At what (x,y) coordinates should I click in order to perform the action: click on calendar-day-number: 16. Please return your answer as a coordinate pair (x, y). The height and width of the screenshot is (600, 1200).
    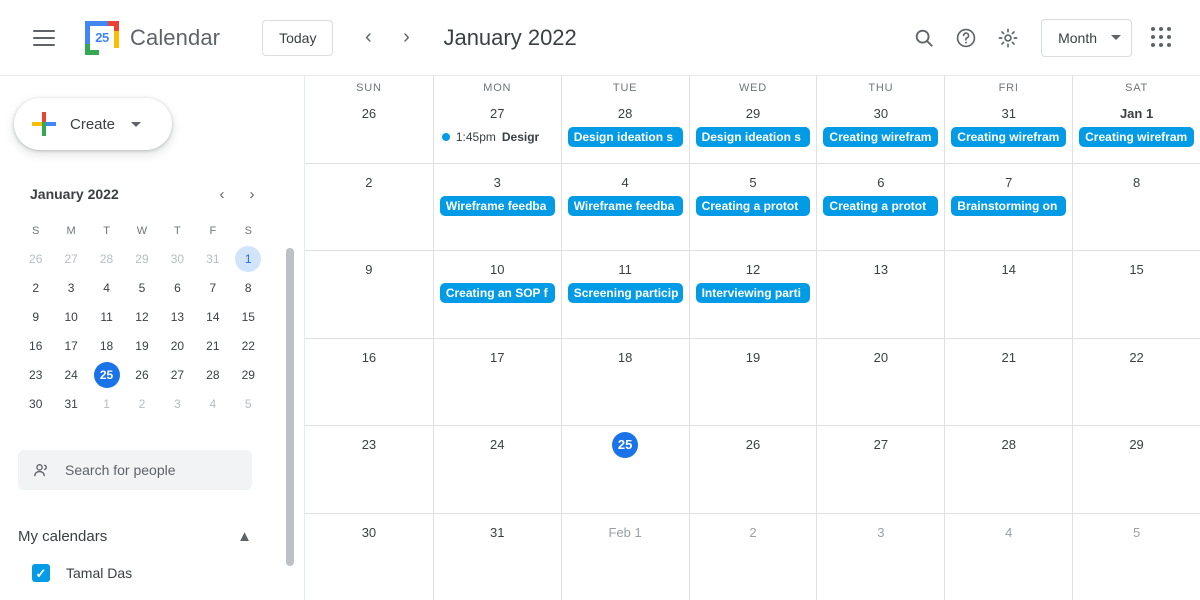
    Looking at the image, I should click on (369, 358).